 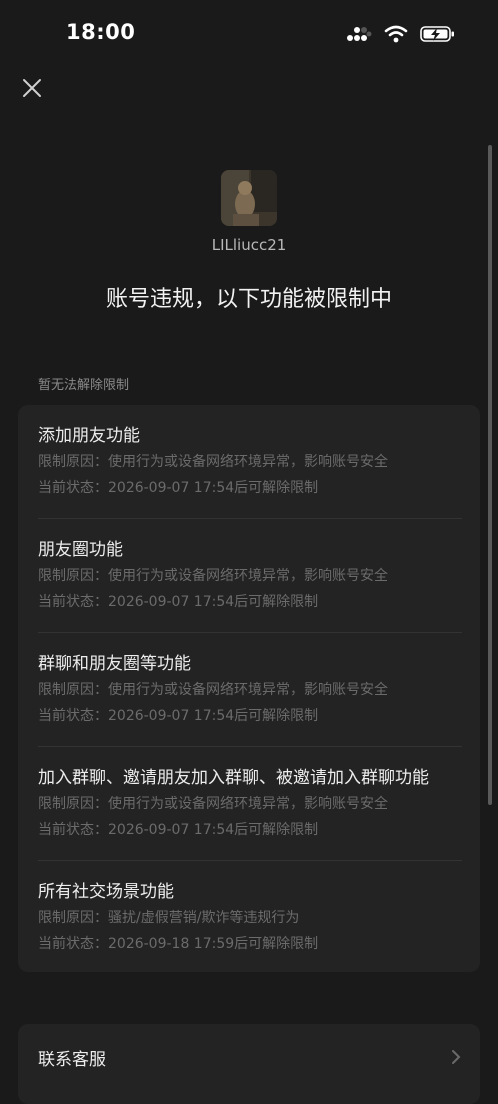 What do you see at coordinates (456, 1057) in the screenshot?
I see `chevron-right-icon` at bounding box center [456, 1057].